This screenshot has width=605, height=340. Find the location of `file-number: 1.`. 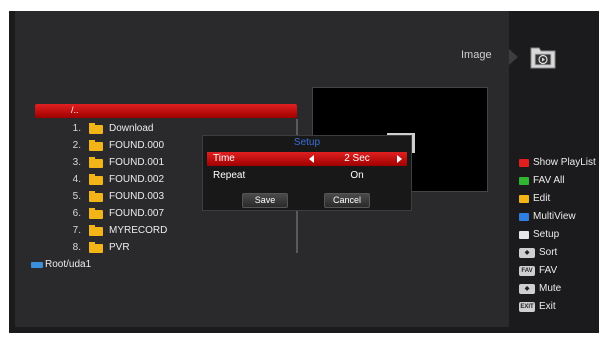

file-number: 1. is located at coordinates (76, 128).